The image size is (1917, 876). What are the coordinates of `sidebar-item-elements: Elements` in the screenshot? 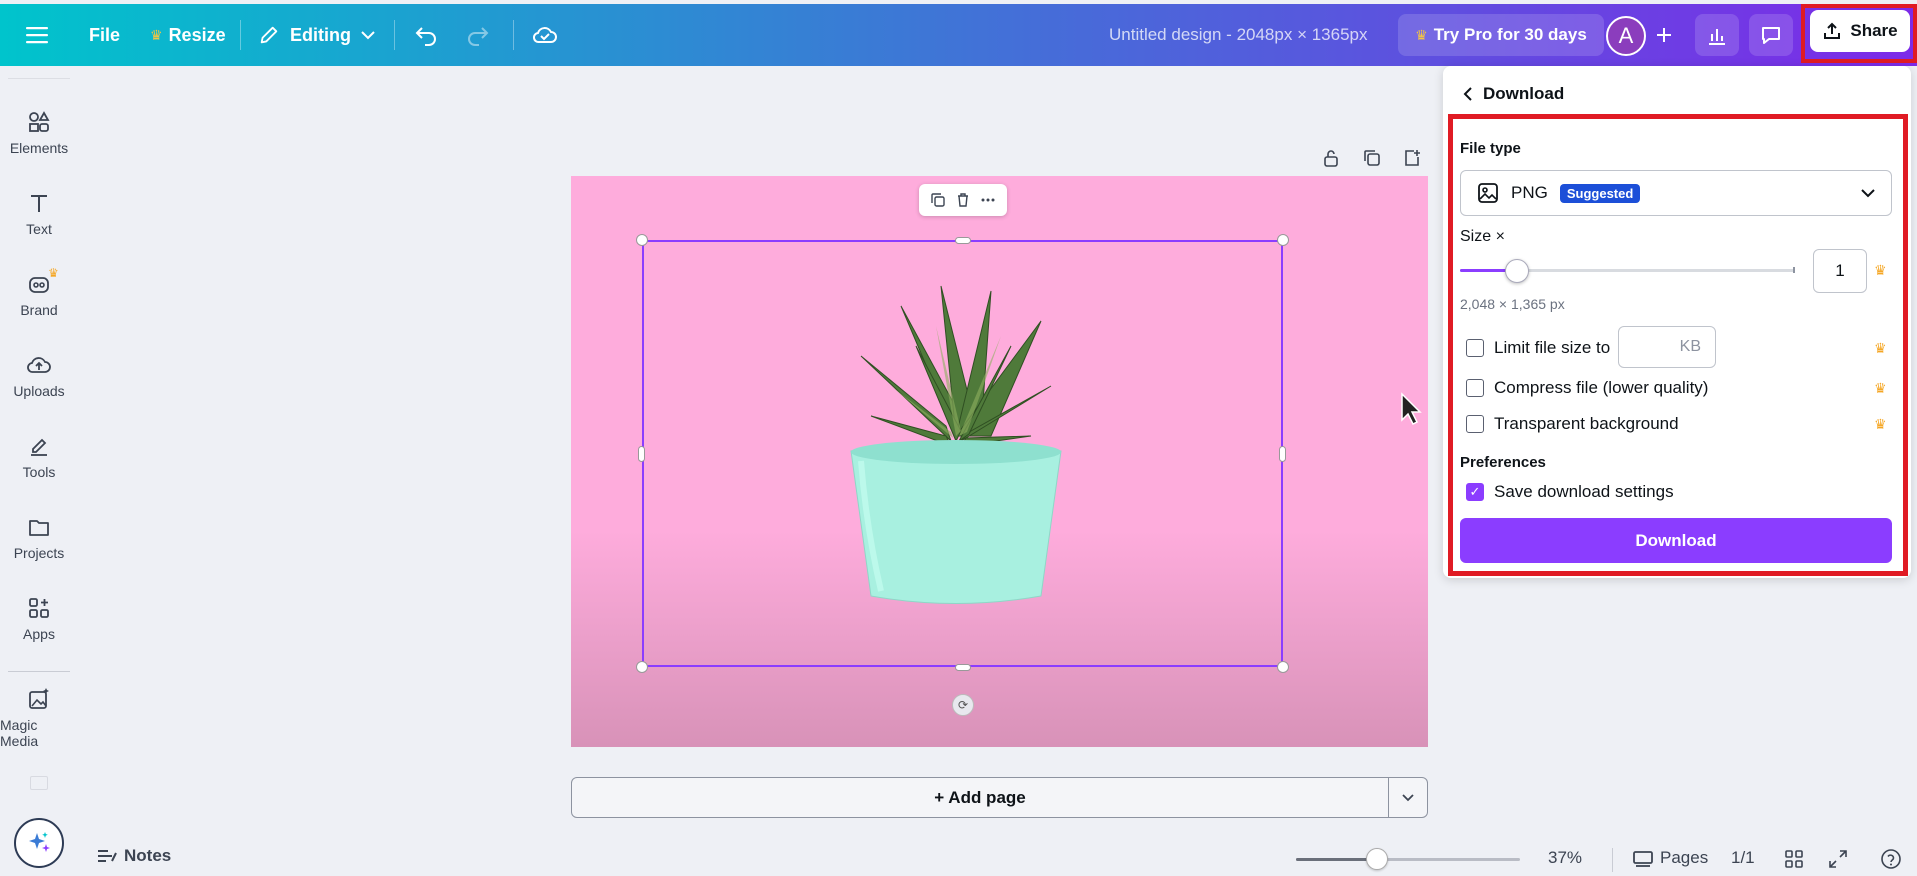 It's located at (39, 133).